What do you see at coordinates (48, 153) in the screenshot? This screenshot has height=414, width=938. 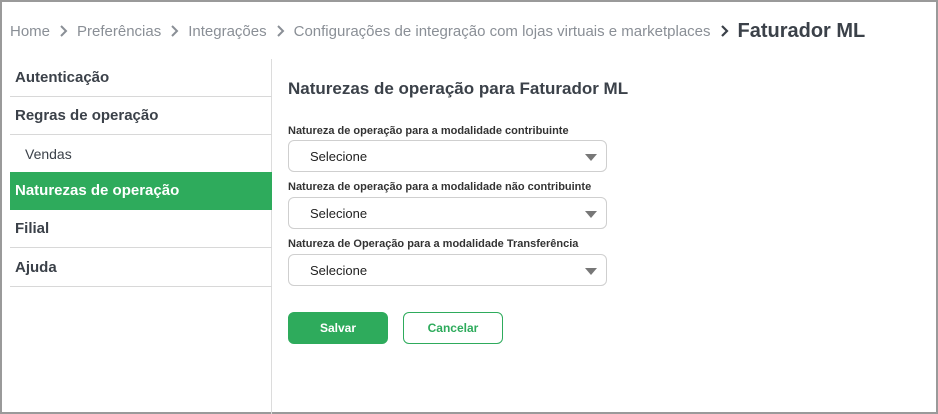 I see `sidebar-item-label: Vendas` at bounding box center [48, 153].